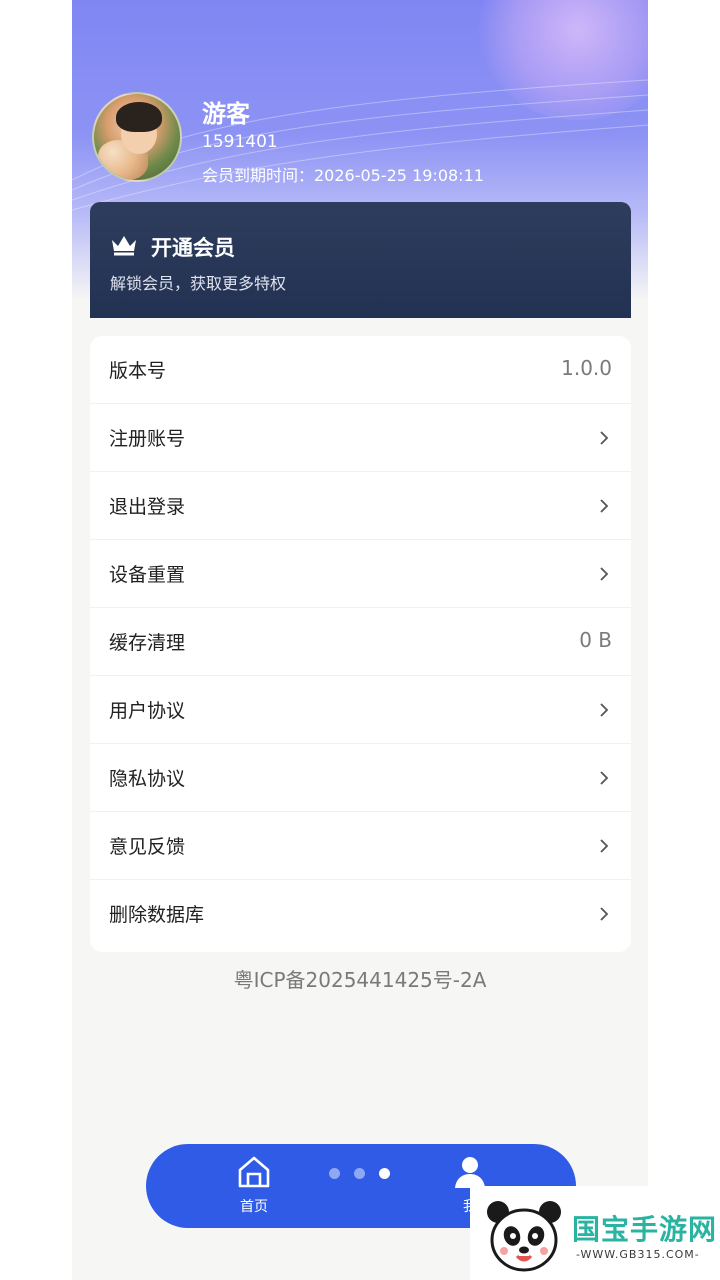 This screenshot has width=720, height=1280. I want to click on pager-dots, so click(360, 1174).